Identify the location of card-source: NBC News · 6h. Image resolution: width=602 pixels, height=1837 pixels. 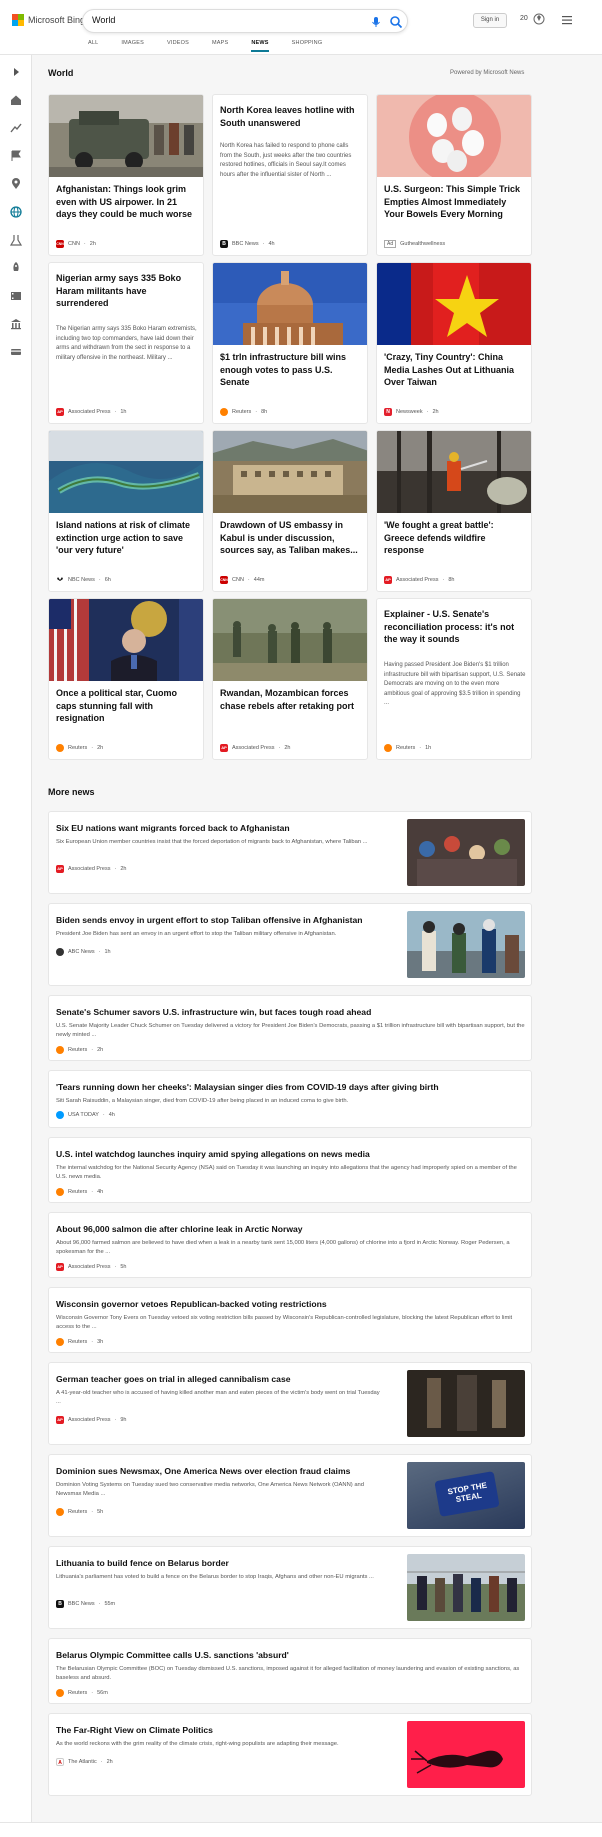
(83, 580).